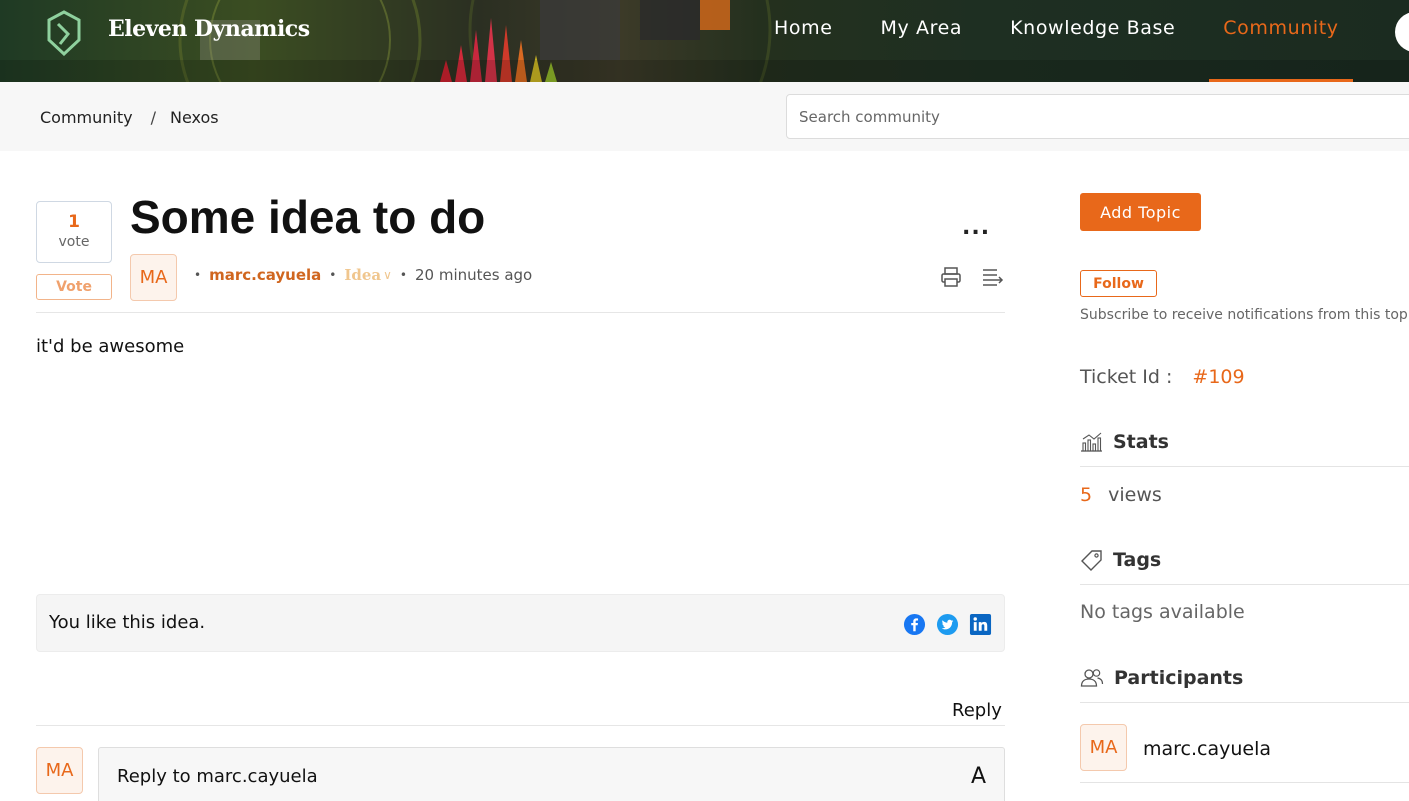  Describe the element at coordinates (86, 117) in the screenshot. I see `breadcrumb-community: Community` at that location.